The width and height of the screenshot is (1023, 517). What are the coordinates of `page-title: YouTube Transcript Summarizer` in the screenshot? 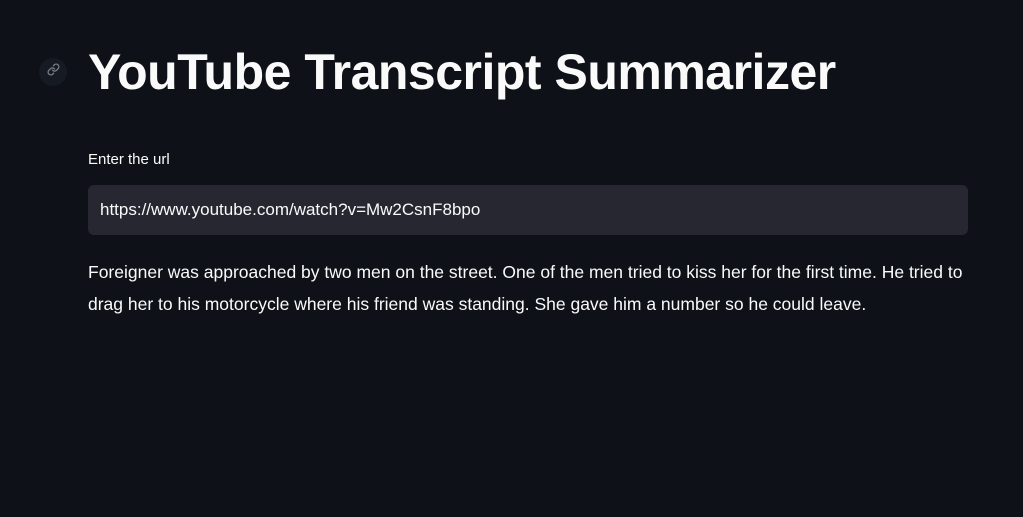 It's located at (462, 72).